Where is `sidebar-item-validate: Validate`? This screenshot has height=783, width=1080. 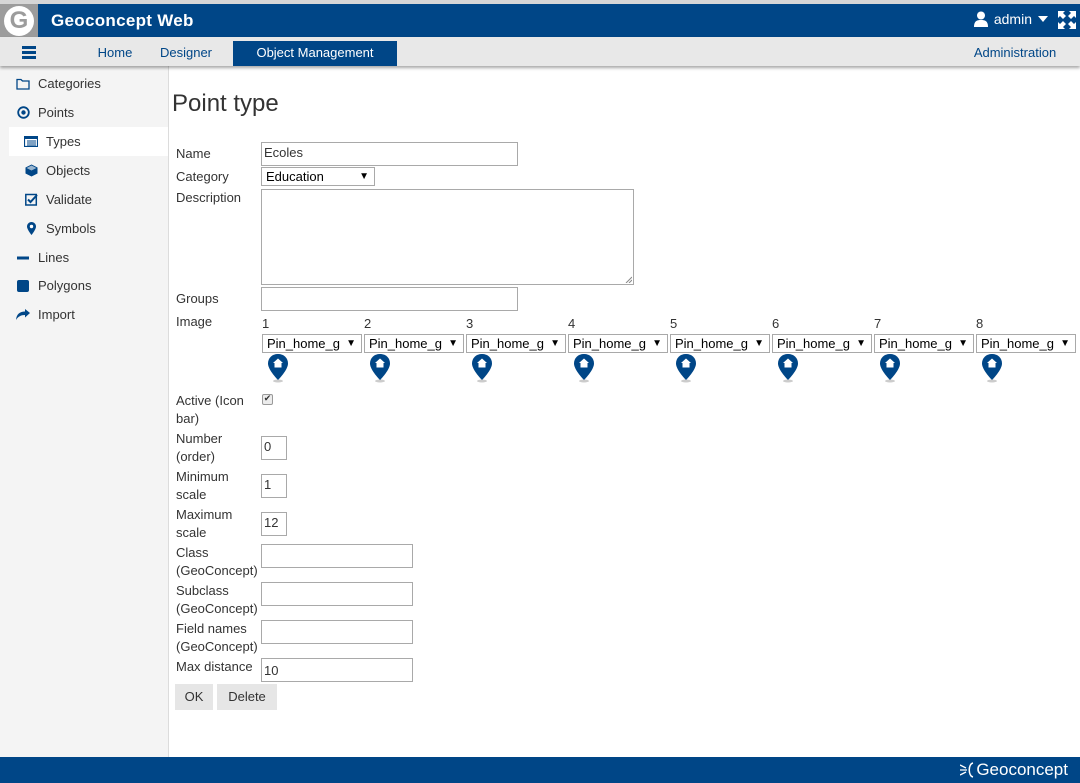
sidebar-item-validate: Validate is located at coordinates (84, 199).